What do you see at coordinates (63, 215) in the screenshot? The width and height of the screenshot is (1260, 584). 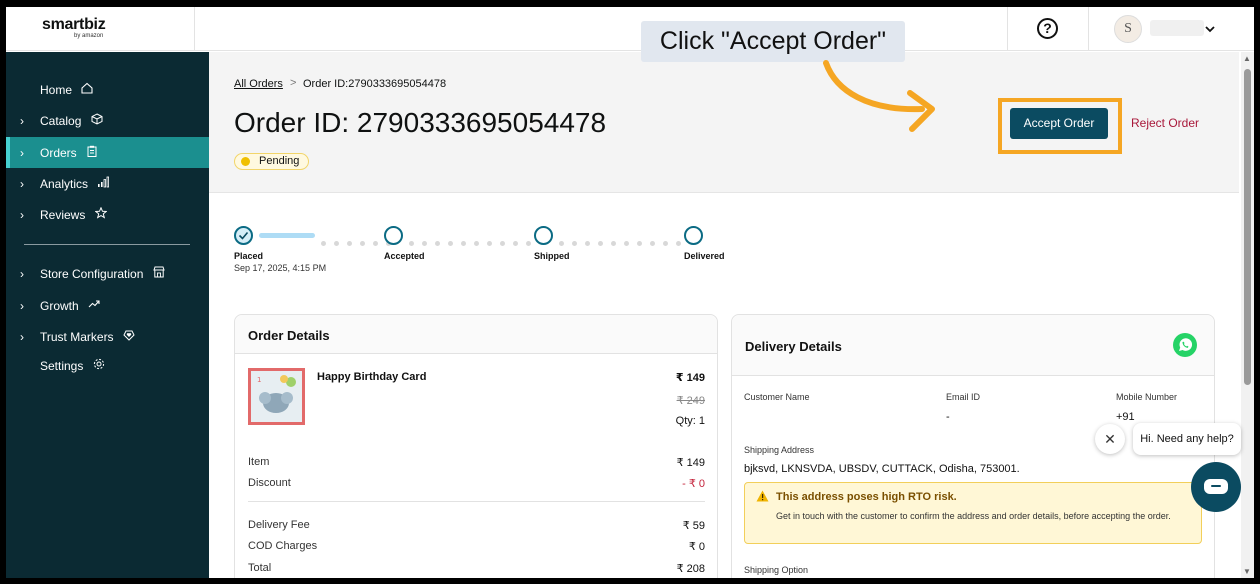 I see `sidebar-item-label: Reviews` at bounding box center [63, 215].